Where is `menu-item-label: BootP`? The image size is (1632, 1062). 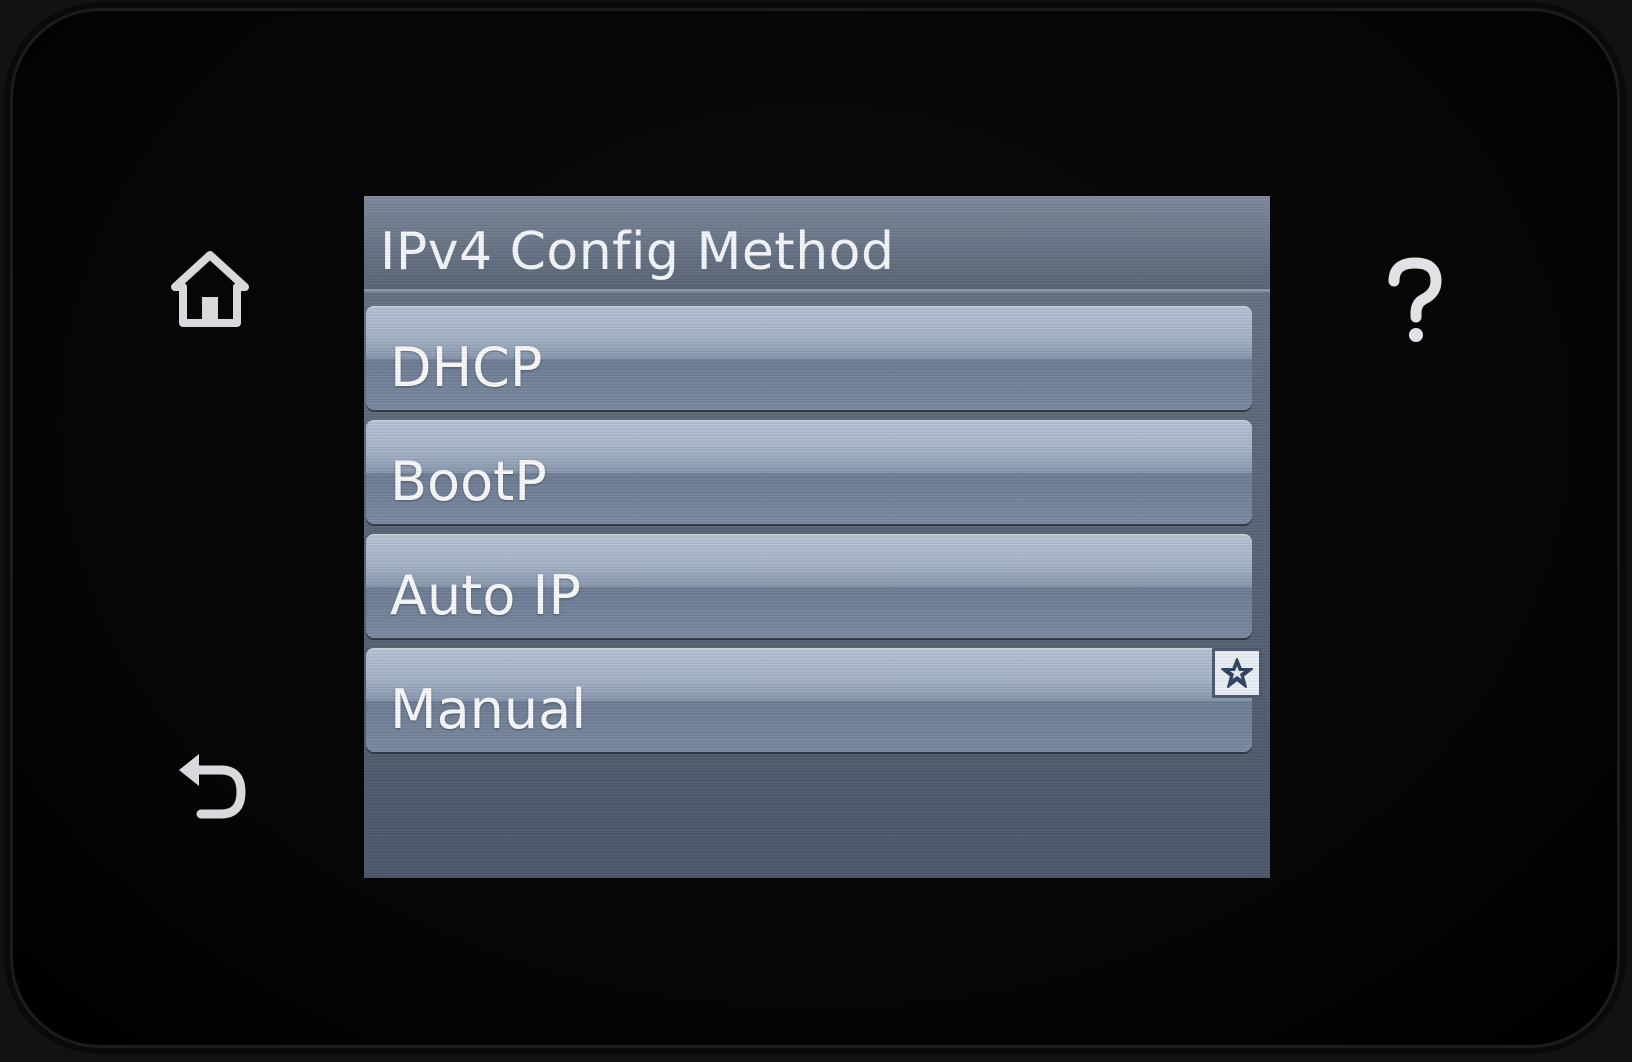
menu-item-label: BootP is located at coordinates (468, 481).